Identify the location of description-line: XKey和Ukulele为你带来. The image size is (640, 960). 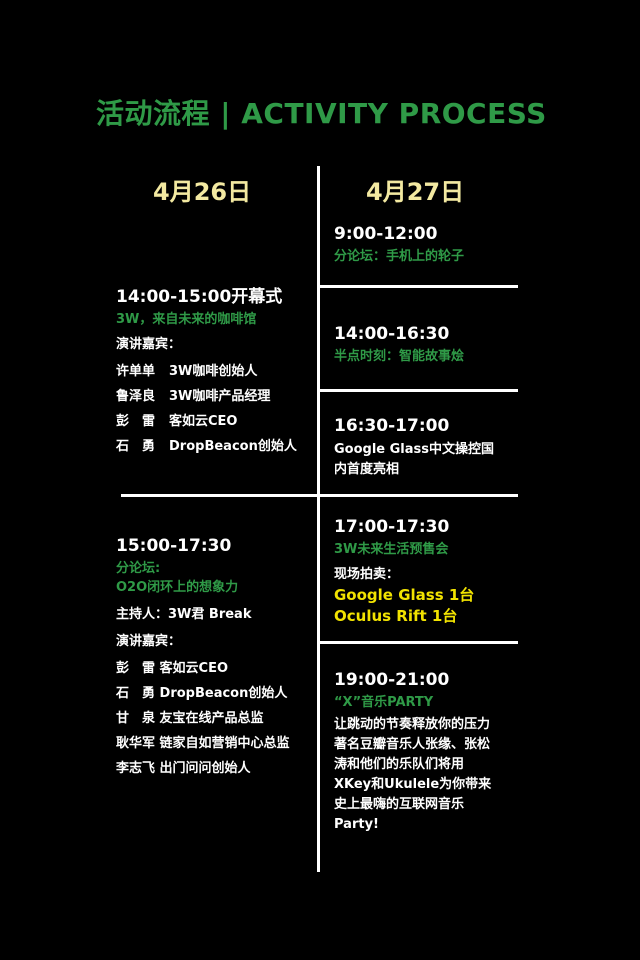
(413, 784).